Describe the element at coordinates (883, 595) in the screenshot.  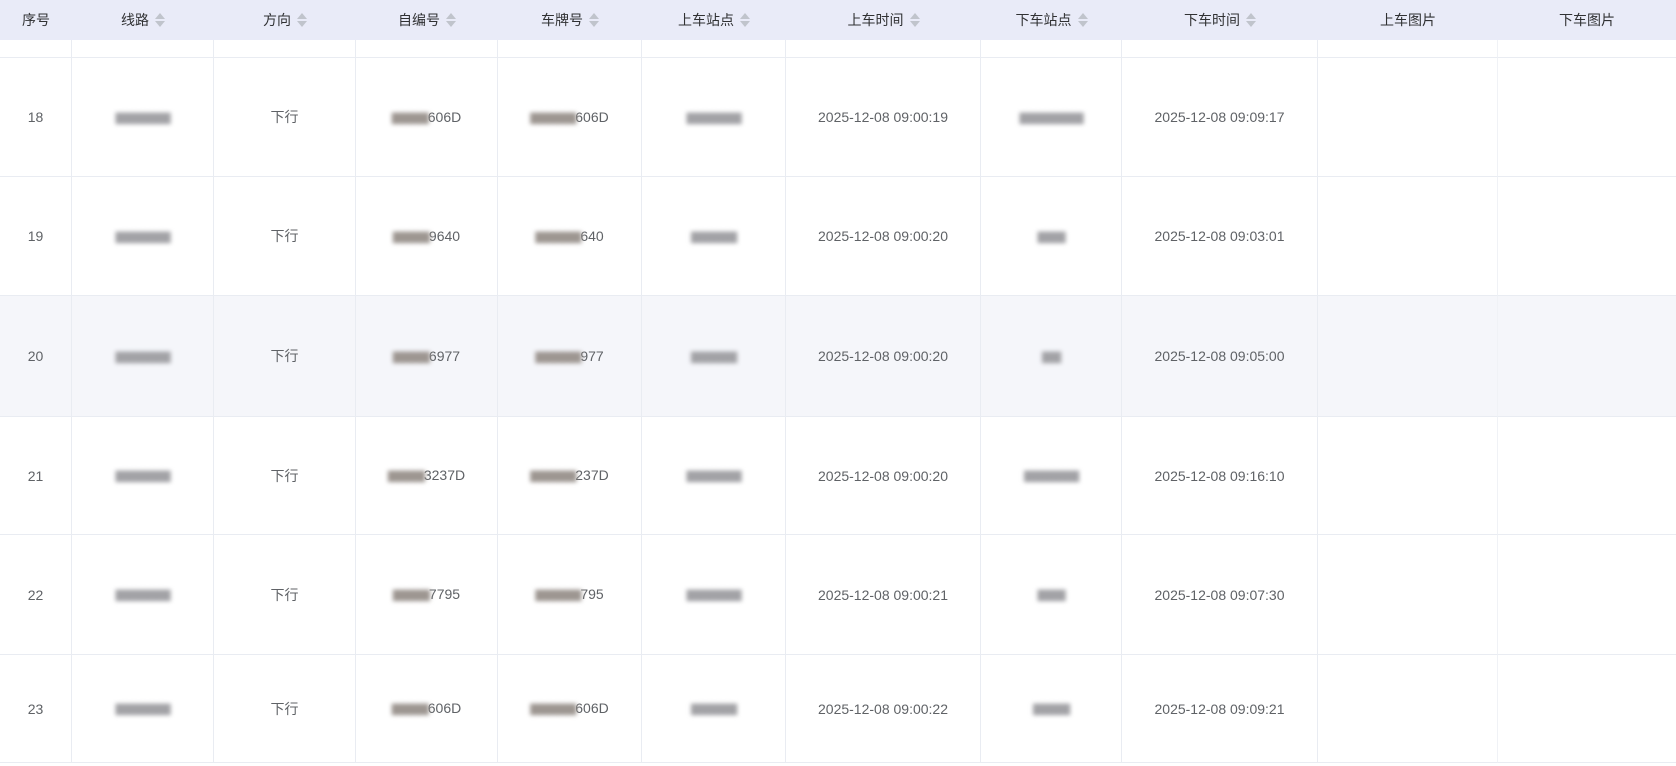
I see `cell-board-time: 2025-12-08 09:00:21` at that location.